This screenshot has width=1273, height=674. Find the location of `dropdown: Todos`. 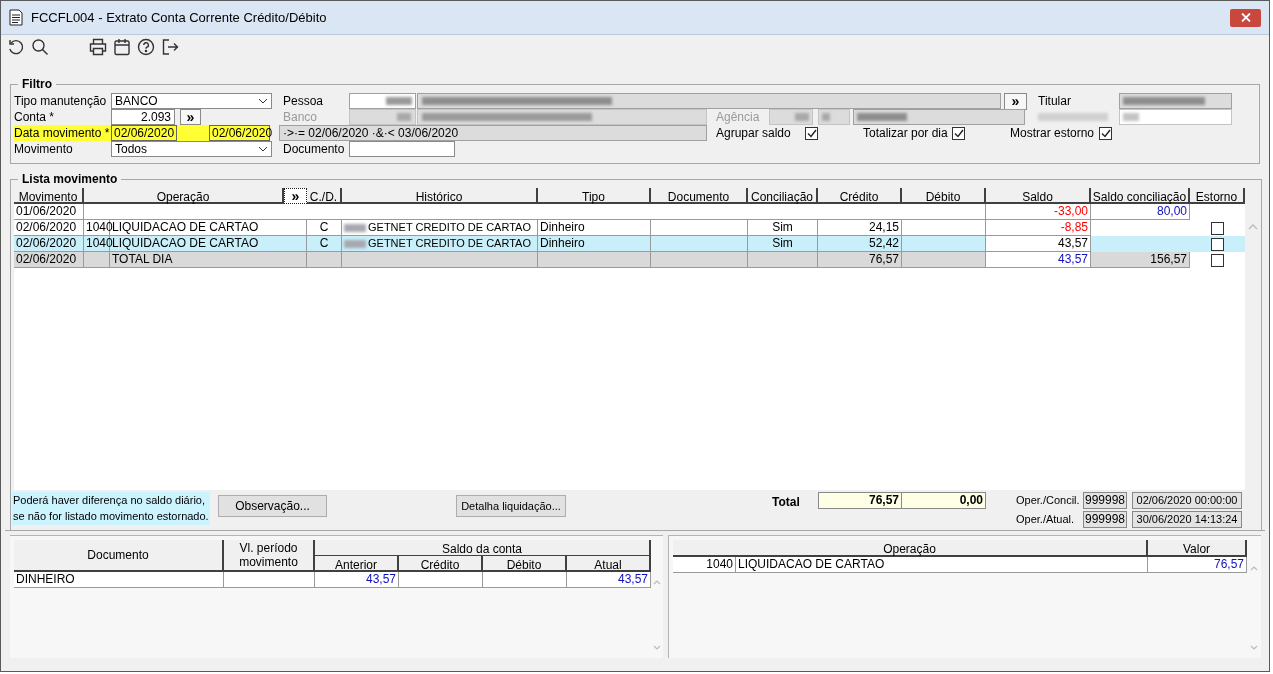

dropdown: Todos is located at coordinates (191, 149).